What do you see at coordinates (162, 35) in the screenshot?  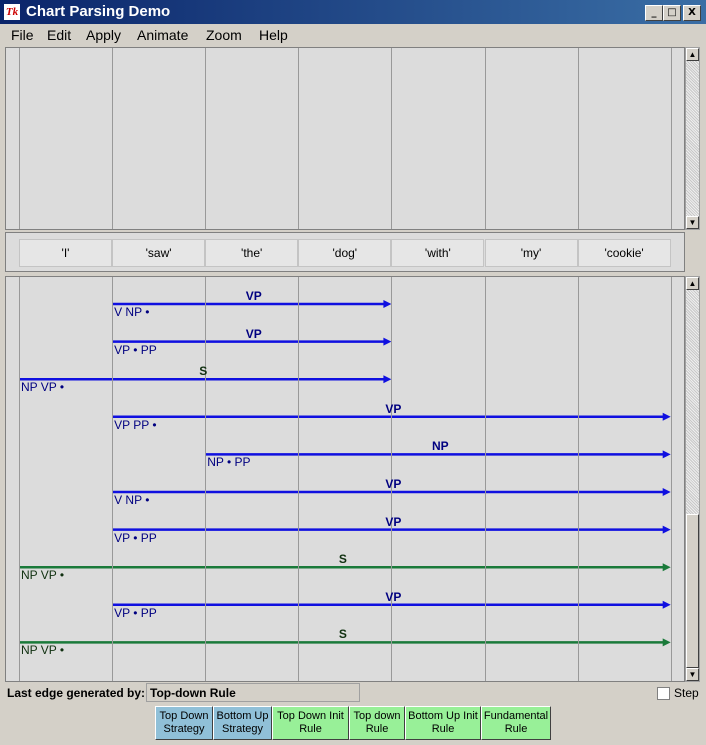 I see `menu-animate: Animate` at bounding box center [162, 35].